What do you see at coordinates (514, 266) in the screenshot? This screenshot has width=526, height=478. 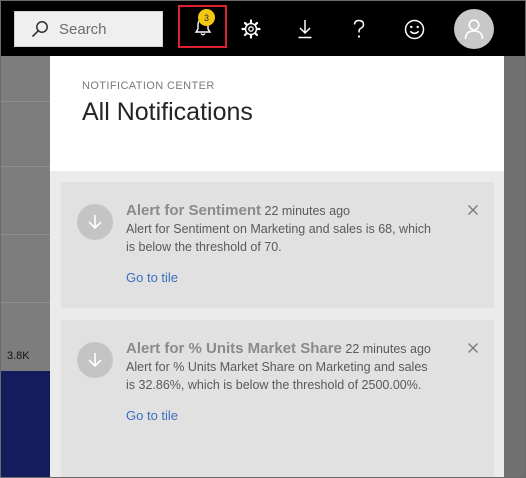 I see `report-background-right` at bounding box center [514, 266].